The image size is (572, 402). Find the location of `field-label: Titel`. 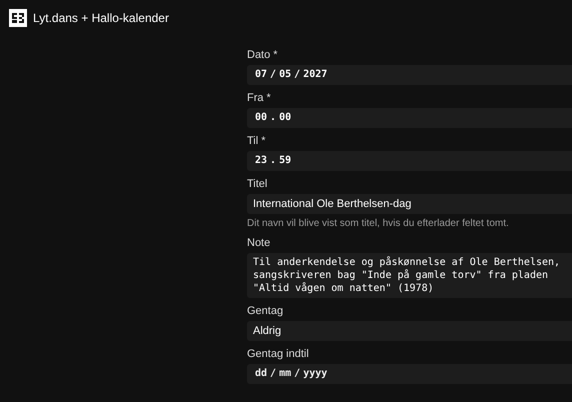

field-label: Titel is located at coordinates (257, 184).